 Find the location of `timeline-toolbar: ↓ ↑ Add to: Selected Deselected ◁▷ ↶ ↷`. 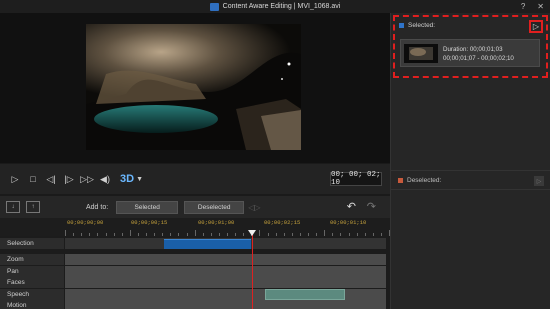

timeline-toolbar: ↓ ↑ Add to: Selected Deselected ◁▷ ↶ ↷ is located at coordinates (195, 207).